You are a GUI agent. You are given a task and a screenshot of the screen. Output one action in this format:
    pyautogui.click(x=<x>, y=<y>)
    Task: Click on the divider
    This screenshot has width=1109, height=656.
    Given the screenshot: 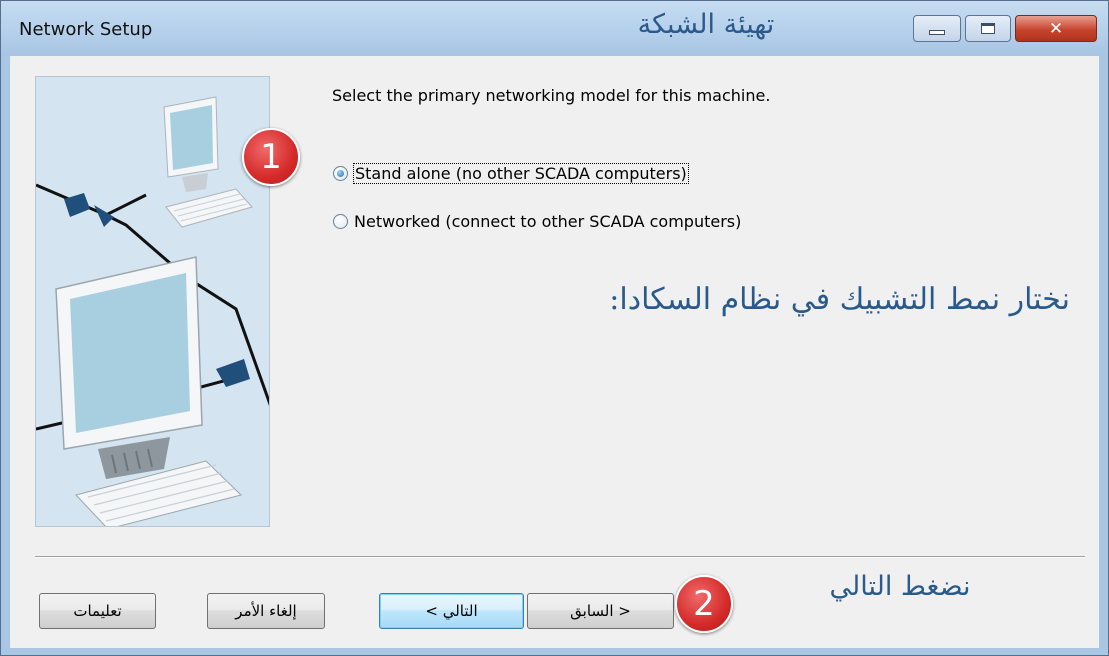 What is the action you would take?
    pyautogui.click(x=560, y=557)
    